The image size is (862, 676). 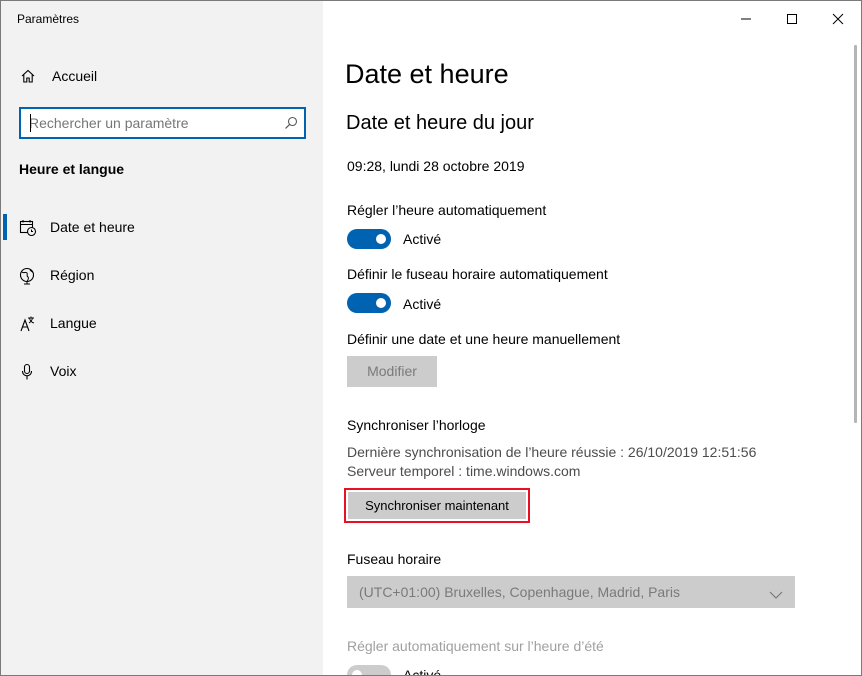 What do you see at coordinates (28, 276) in the screenshot?
I see `globe-icon` at bounding box center [28, 276].